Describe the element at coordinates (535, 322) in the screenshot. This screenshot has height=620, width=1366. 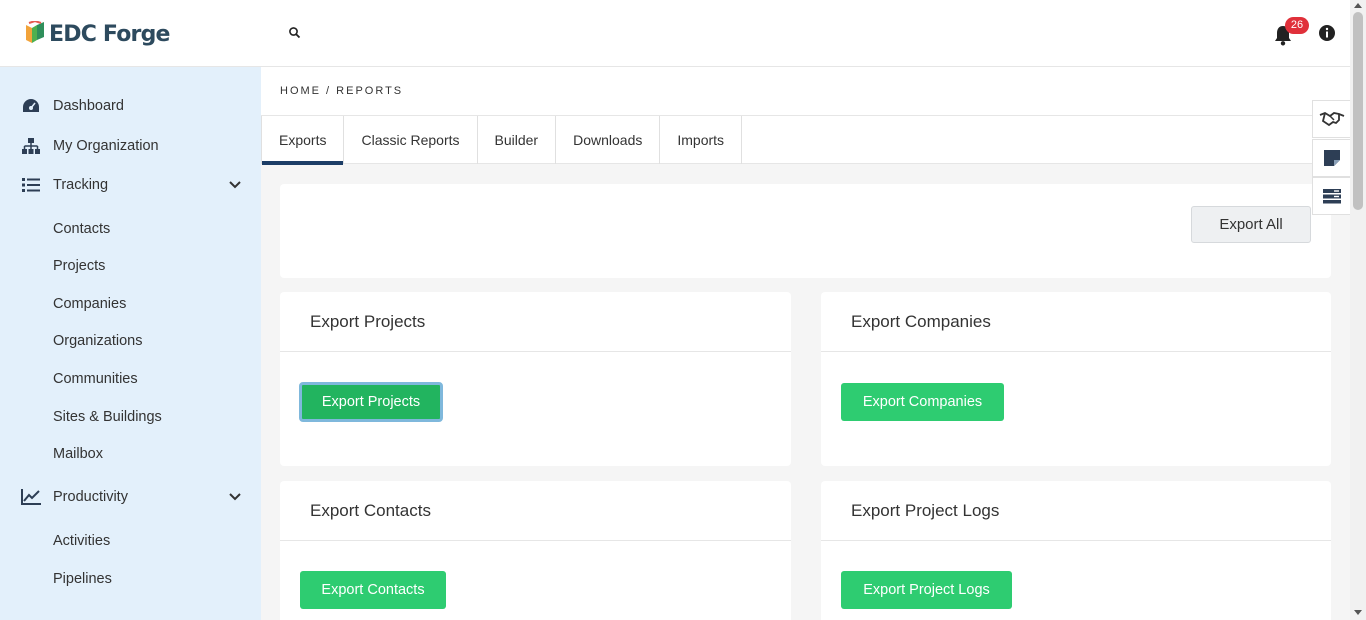
I see `card-title: Export Projects` at that location.